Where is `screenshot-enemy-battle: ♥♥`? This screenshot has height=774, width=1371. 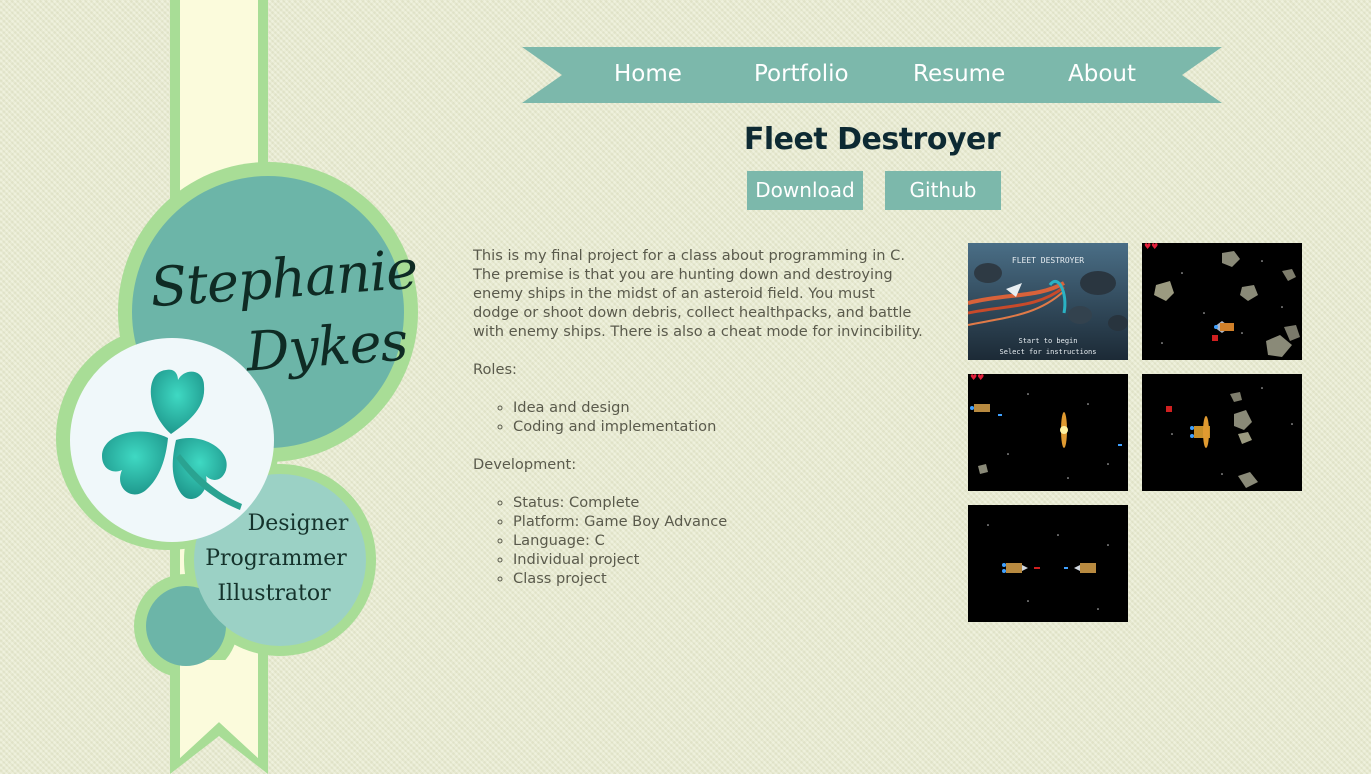 screenshot-enemy-battle: ♥♥ is located at coordinates (1048, 432).